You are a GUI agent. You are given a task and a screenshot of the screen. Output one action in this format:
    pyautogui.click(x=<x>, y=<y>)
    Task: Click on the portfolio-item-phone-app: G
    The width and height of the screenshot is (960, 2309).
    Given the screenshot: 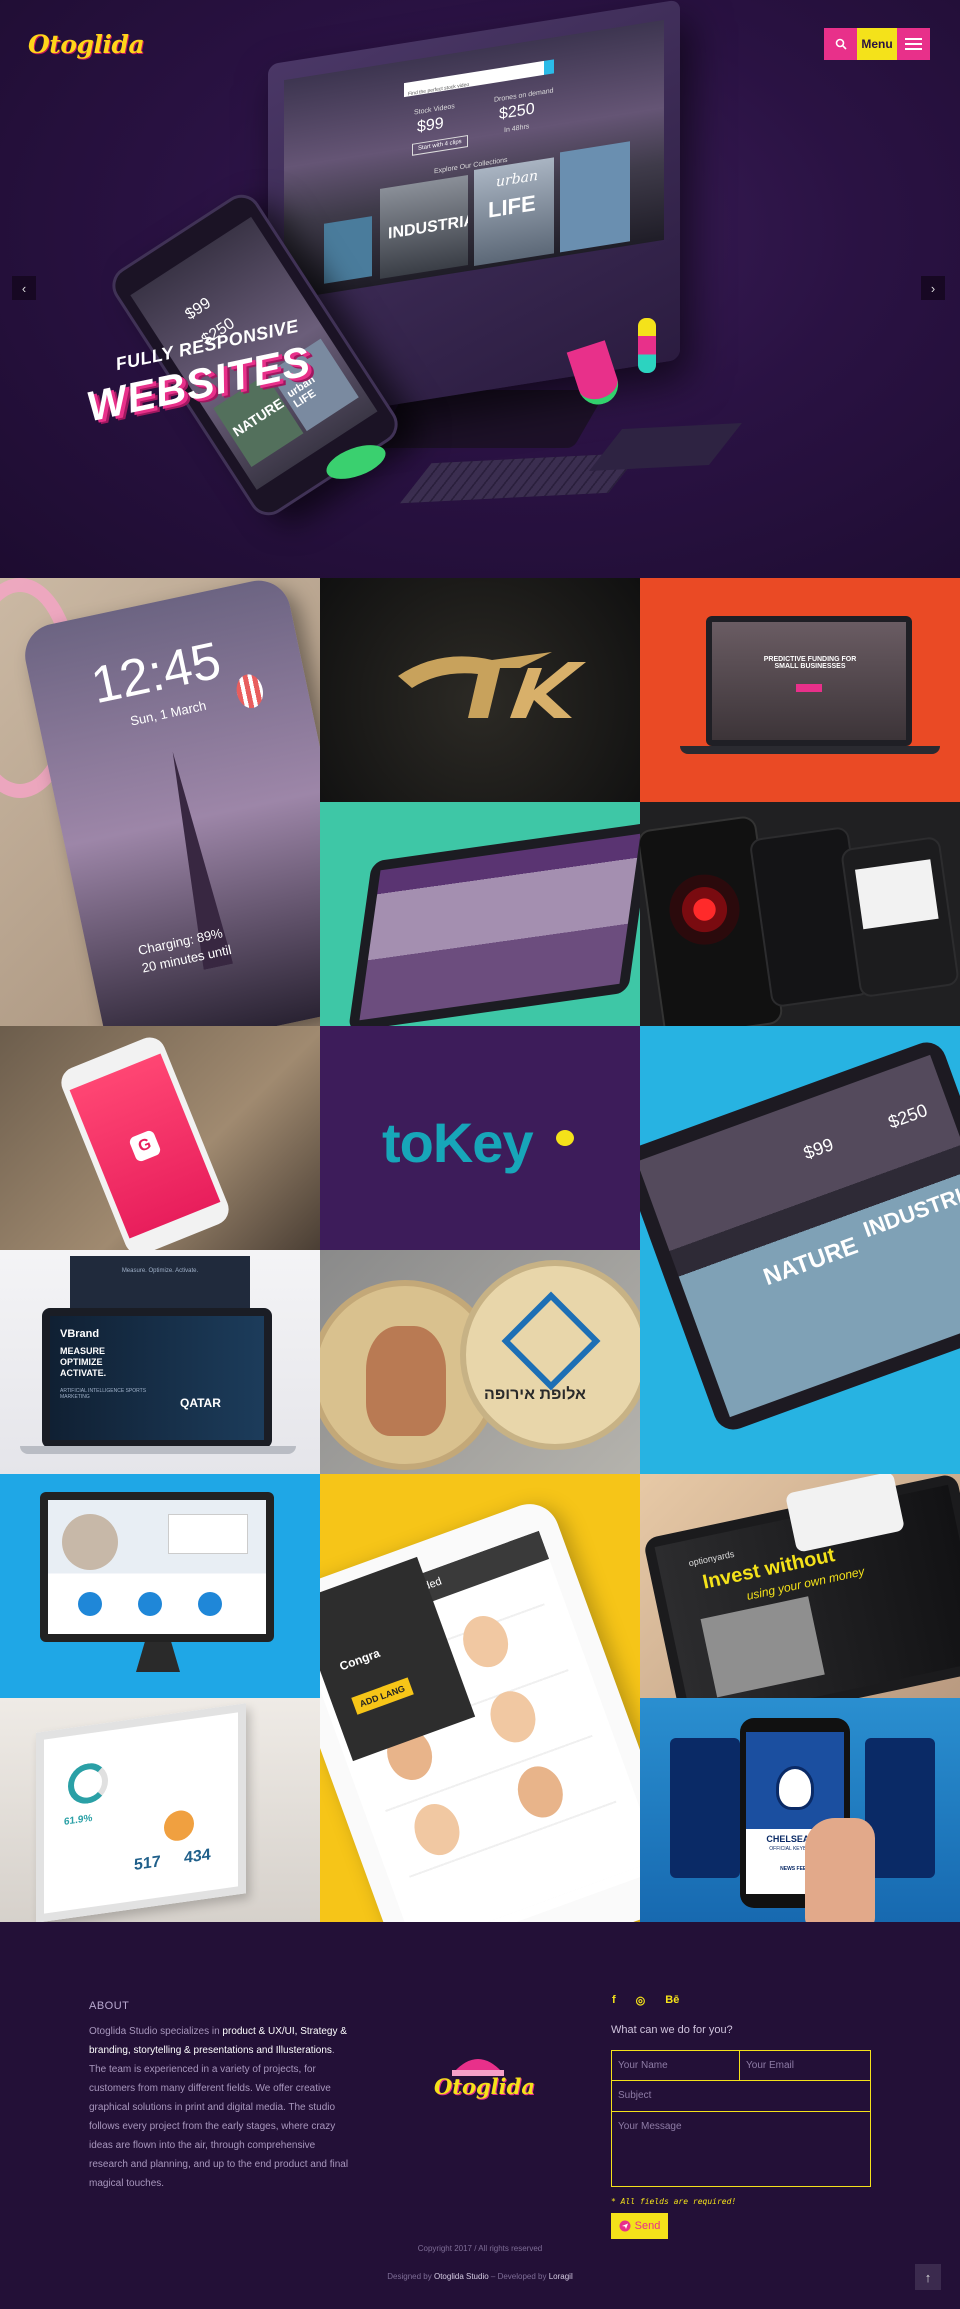 What is the action you would take?
    pyautogui.click(x=160, y=1138)
    